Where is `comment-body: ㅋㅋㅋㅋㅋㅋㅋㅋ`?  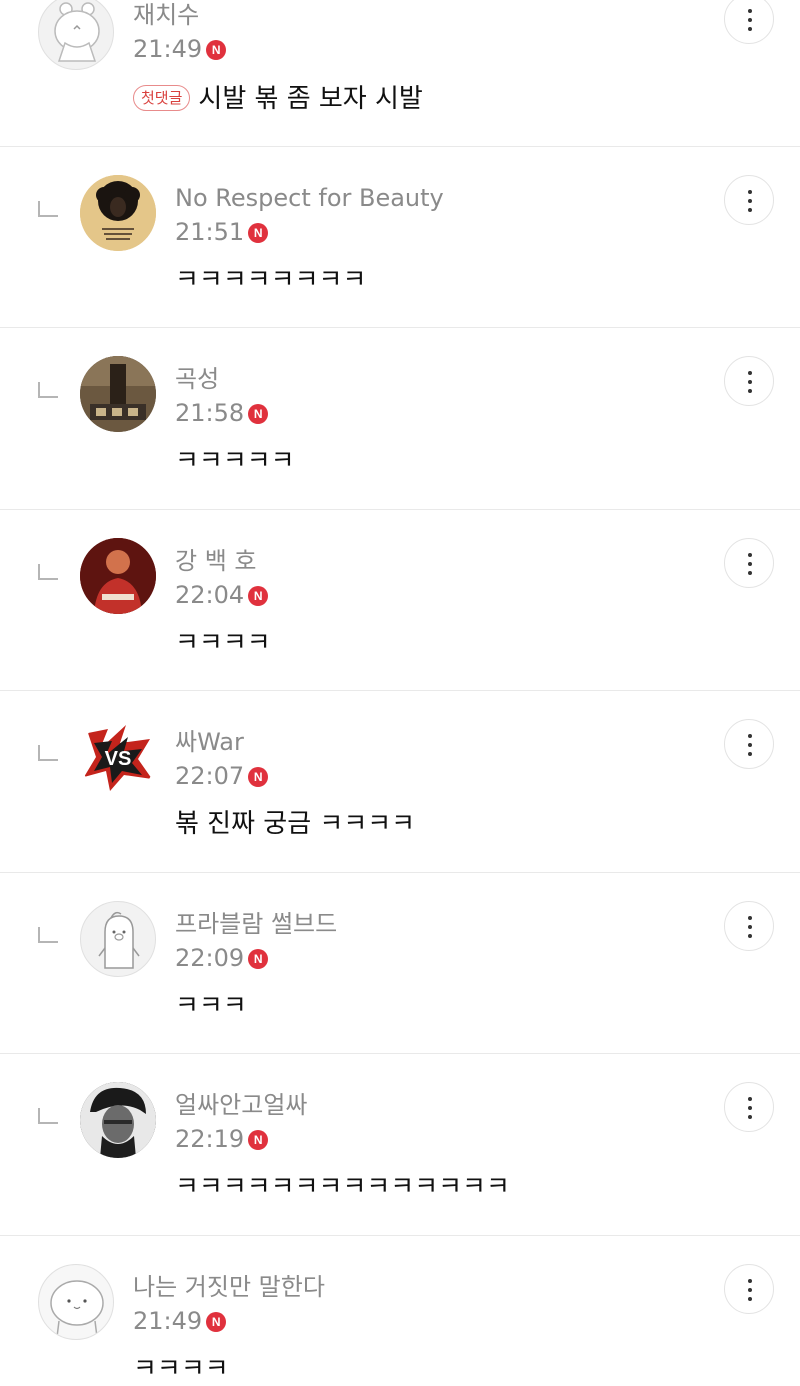
comment-body: ㅋㅋㅋㅋㅋㅋㅋㅋ is located at coordinates (271, 280).